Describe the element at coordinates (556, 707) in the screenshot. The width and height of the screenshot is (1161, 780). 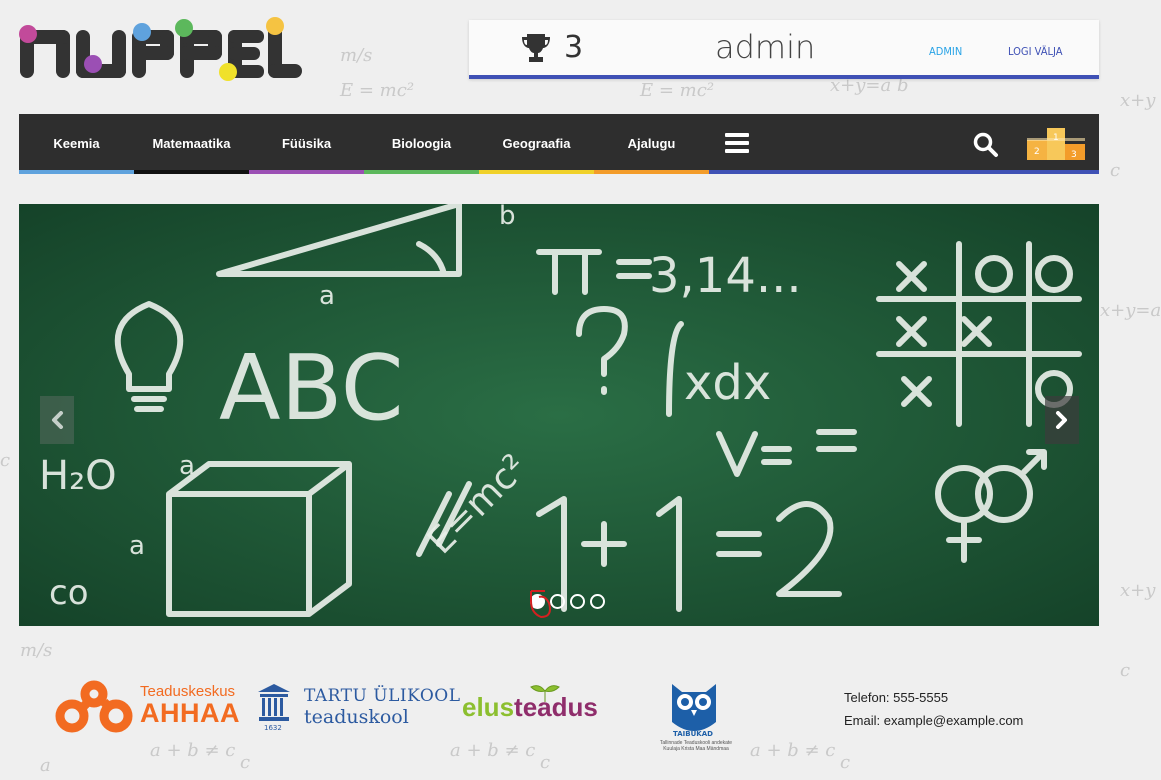
I see `teadus-word: teadus` at that location.